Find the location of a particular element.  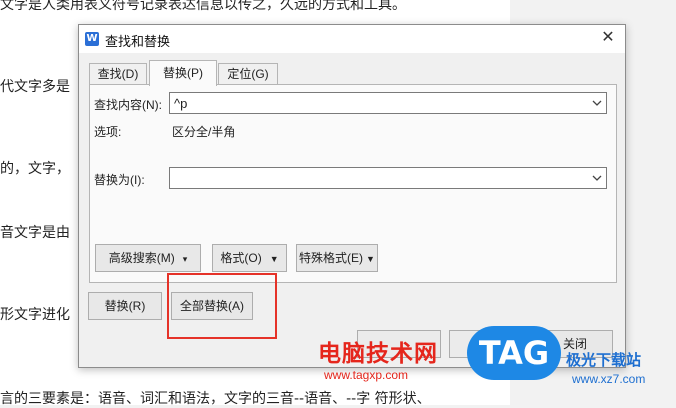

advanced-search-label: 高级搜索(M) is located at coordinates (141, 258).